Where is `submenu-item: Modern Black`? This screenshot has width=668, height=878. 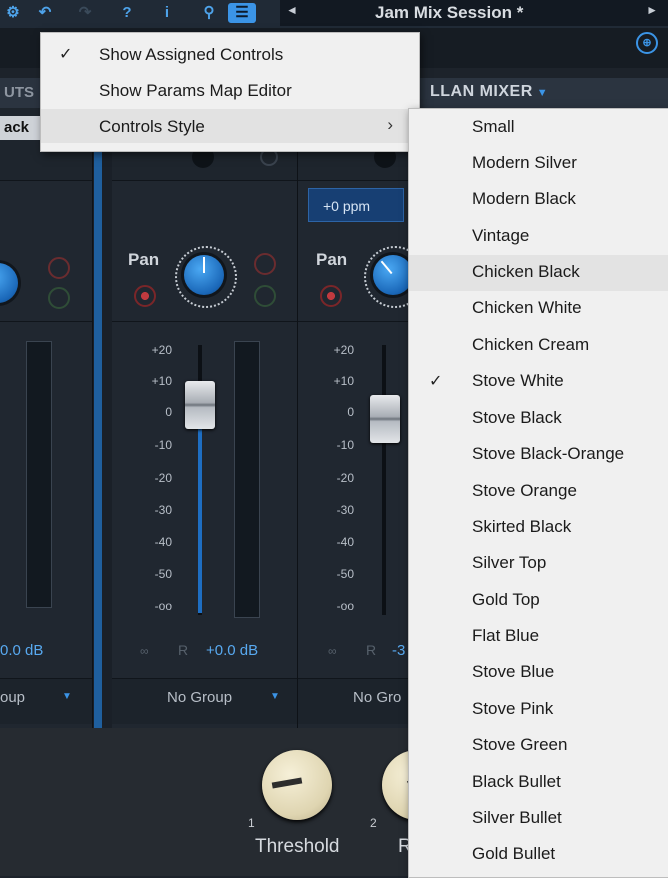 submenu-item: Modern Black is located at coordinates (538, 200).